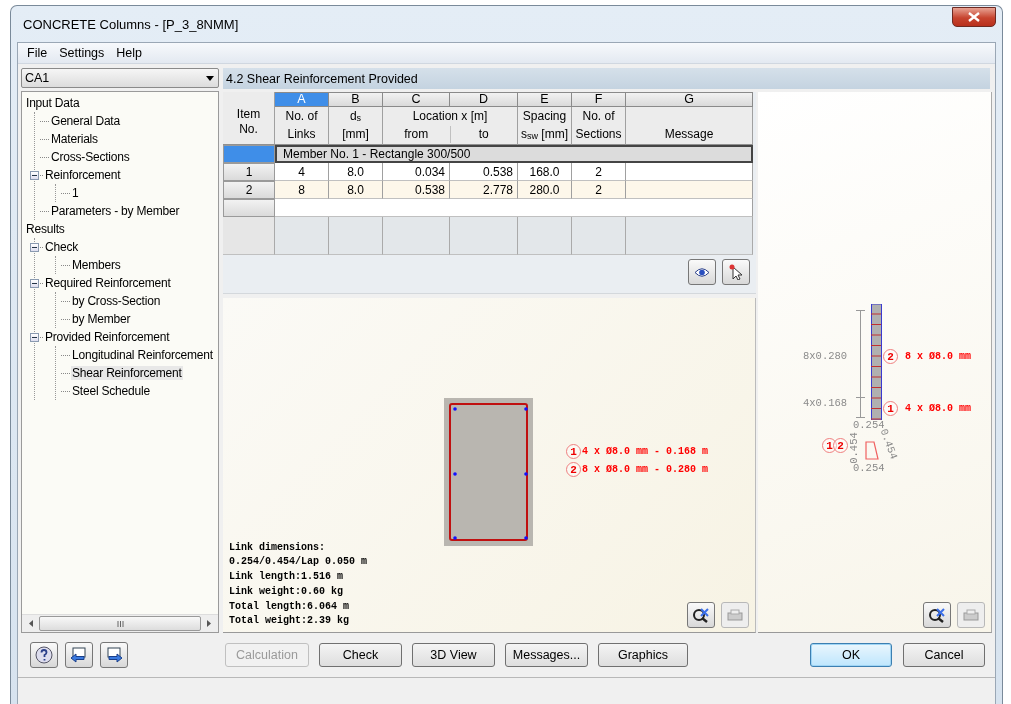  What do you see at coordinates (82, 53) in the screenshot?
I see `menu-item: Settings` at bounding box center [82, 53].